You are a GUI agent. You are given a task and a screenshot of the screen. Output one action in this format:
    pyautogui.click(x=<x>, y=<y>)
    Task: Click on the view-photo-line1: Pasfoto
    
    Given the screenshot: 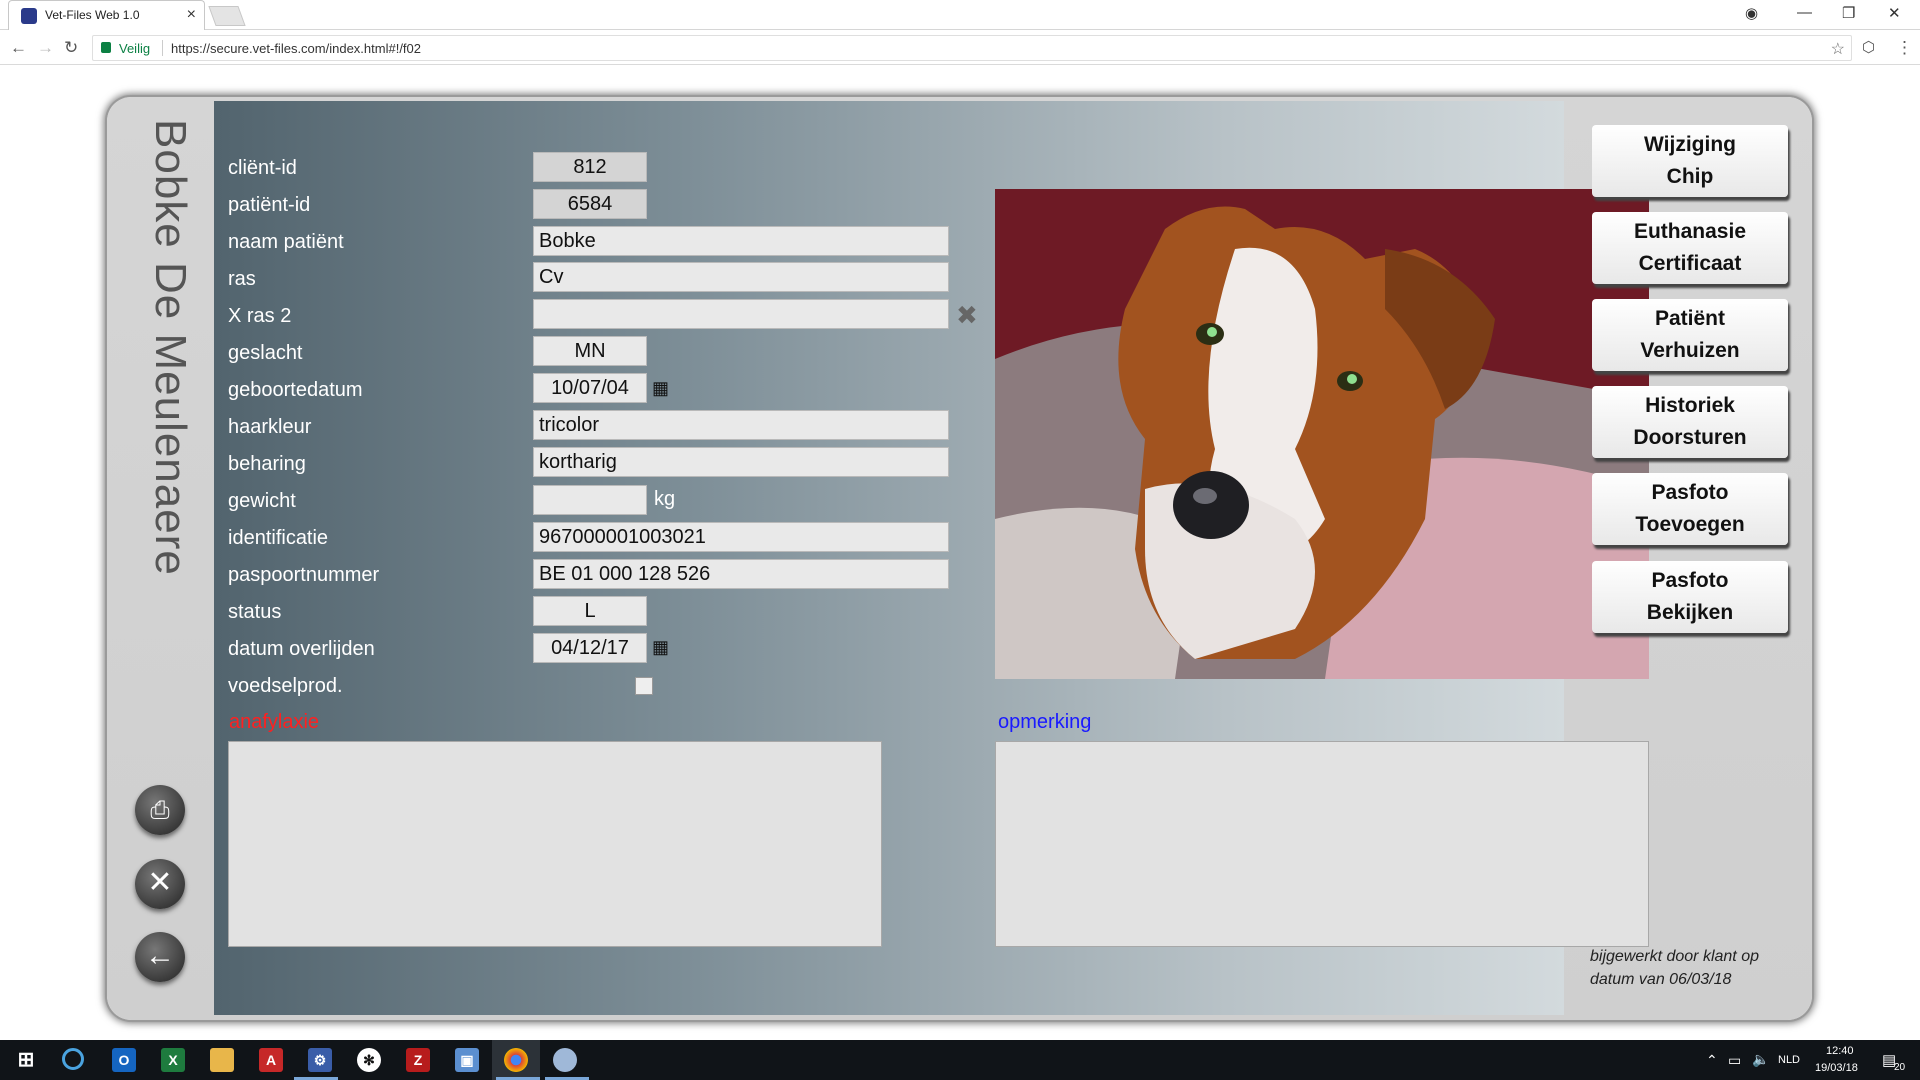 What is the action you would take?
    pyautogui.click(x=1690, y=580)
    